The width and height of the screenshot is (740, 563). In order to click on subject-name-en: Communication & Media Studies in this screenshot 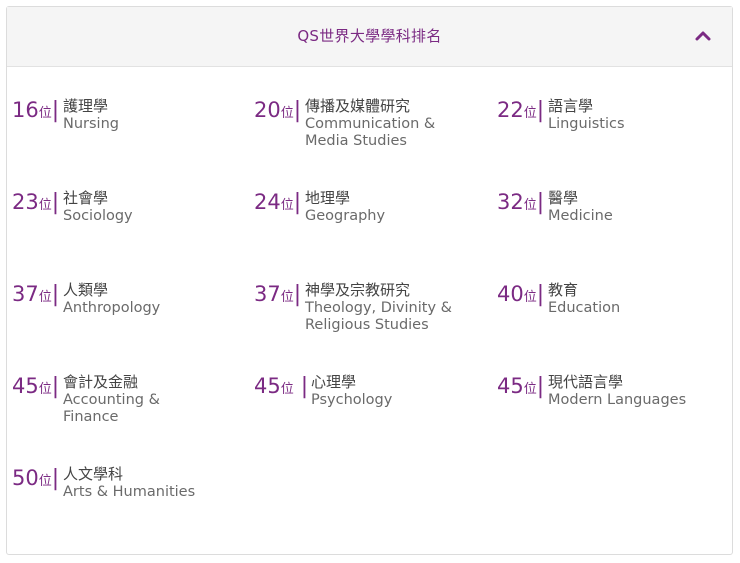, I will do `click(370, 132)`.